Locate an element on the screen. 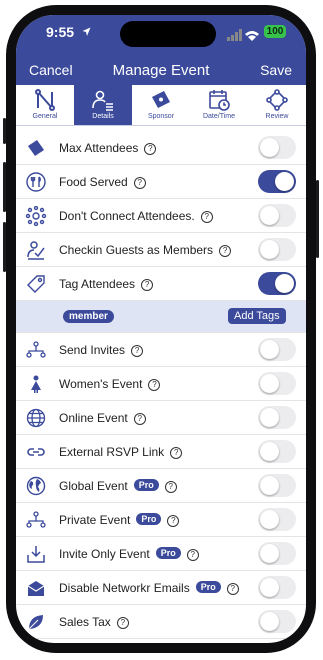 The image size is (323, 660). toggle-sales-tax is located at coordinates (277, 621).